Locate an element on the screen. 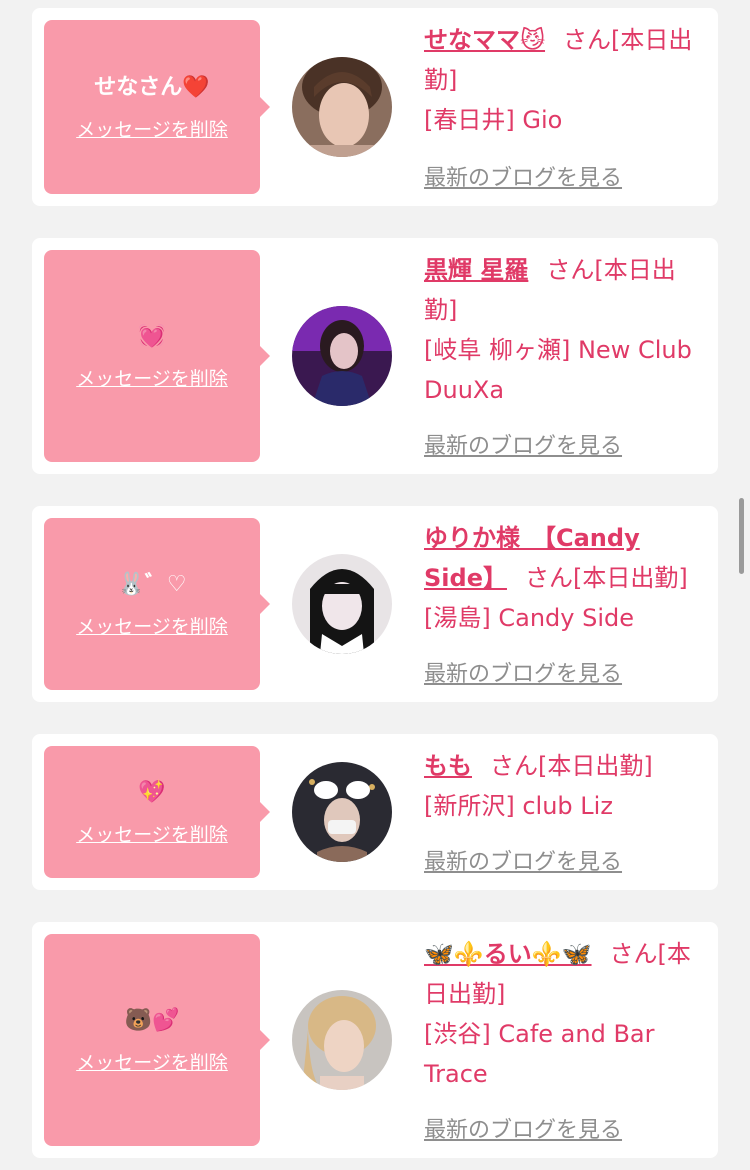 The width and height of the screenshot is (750, 1170). shop-location: [新所沢] club Liz is located at coordinates (518, 806).